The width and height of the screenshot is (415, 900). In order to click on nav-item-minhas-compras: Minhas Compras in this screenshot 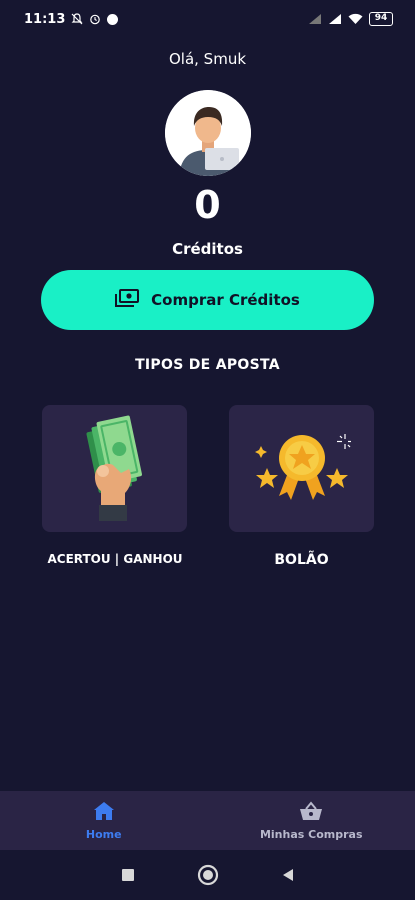, I will do `click(311, 820)`.